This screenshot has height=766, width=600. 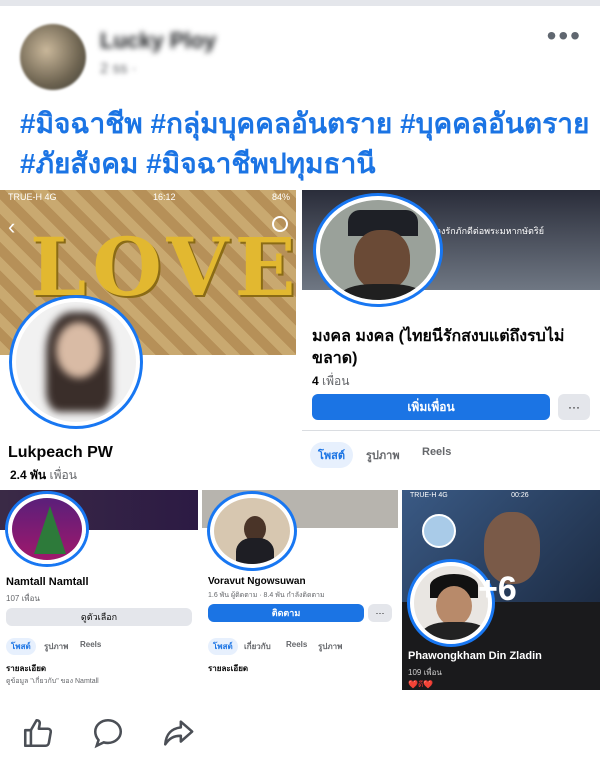 I want to click on more-options-icon: •••, so click(x=564, y=36).